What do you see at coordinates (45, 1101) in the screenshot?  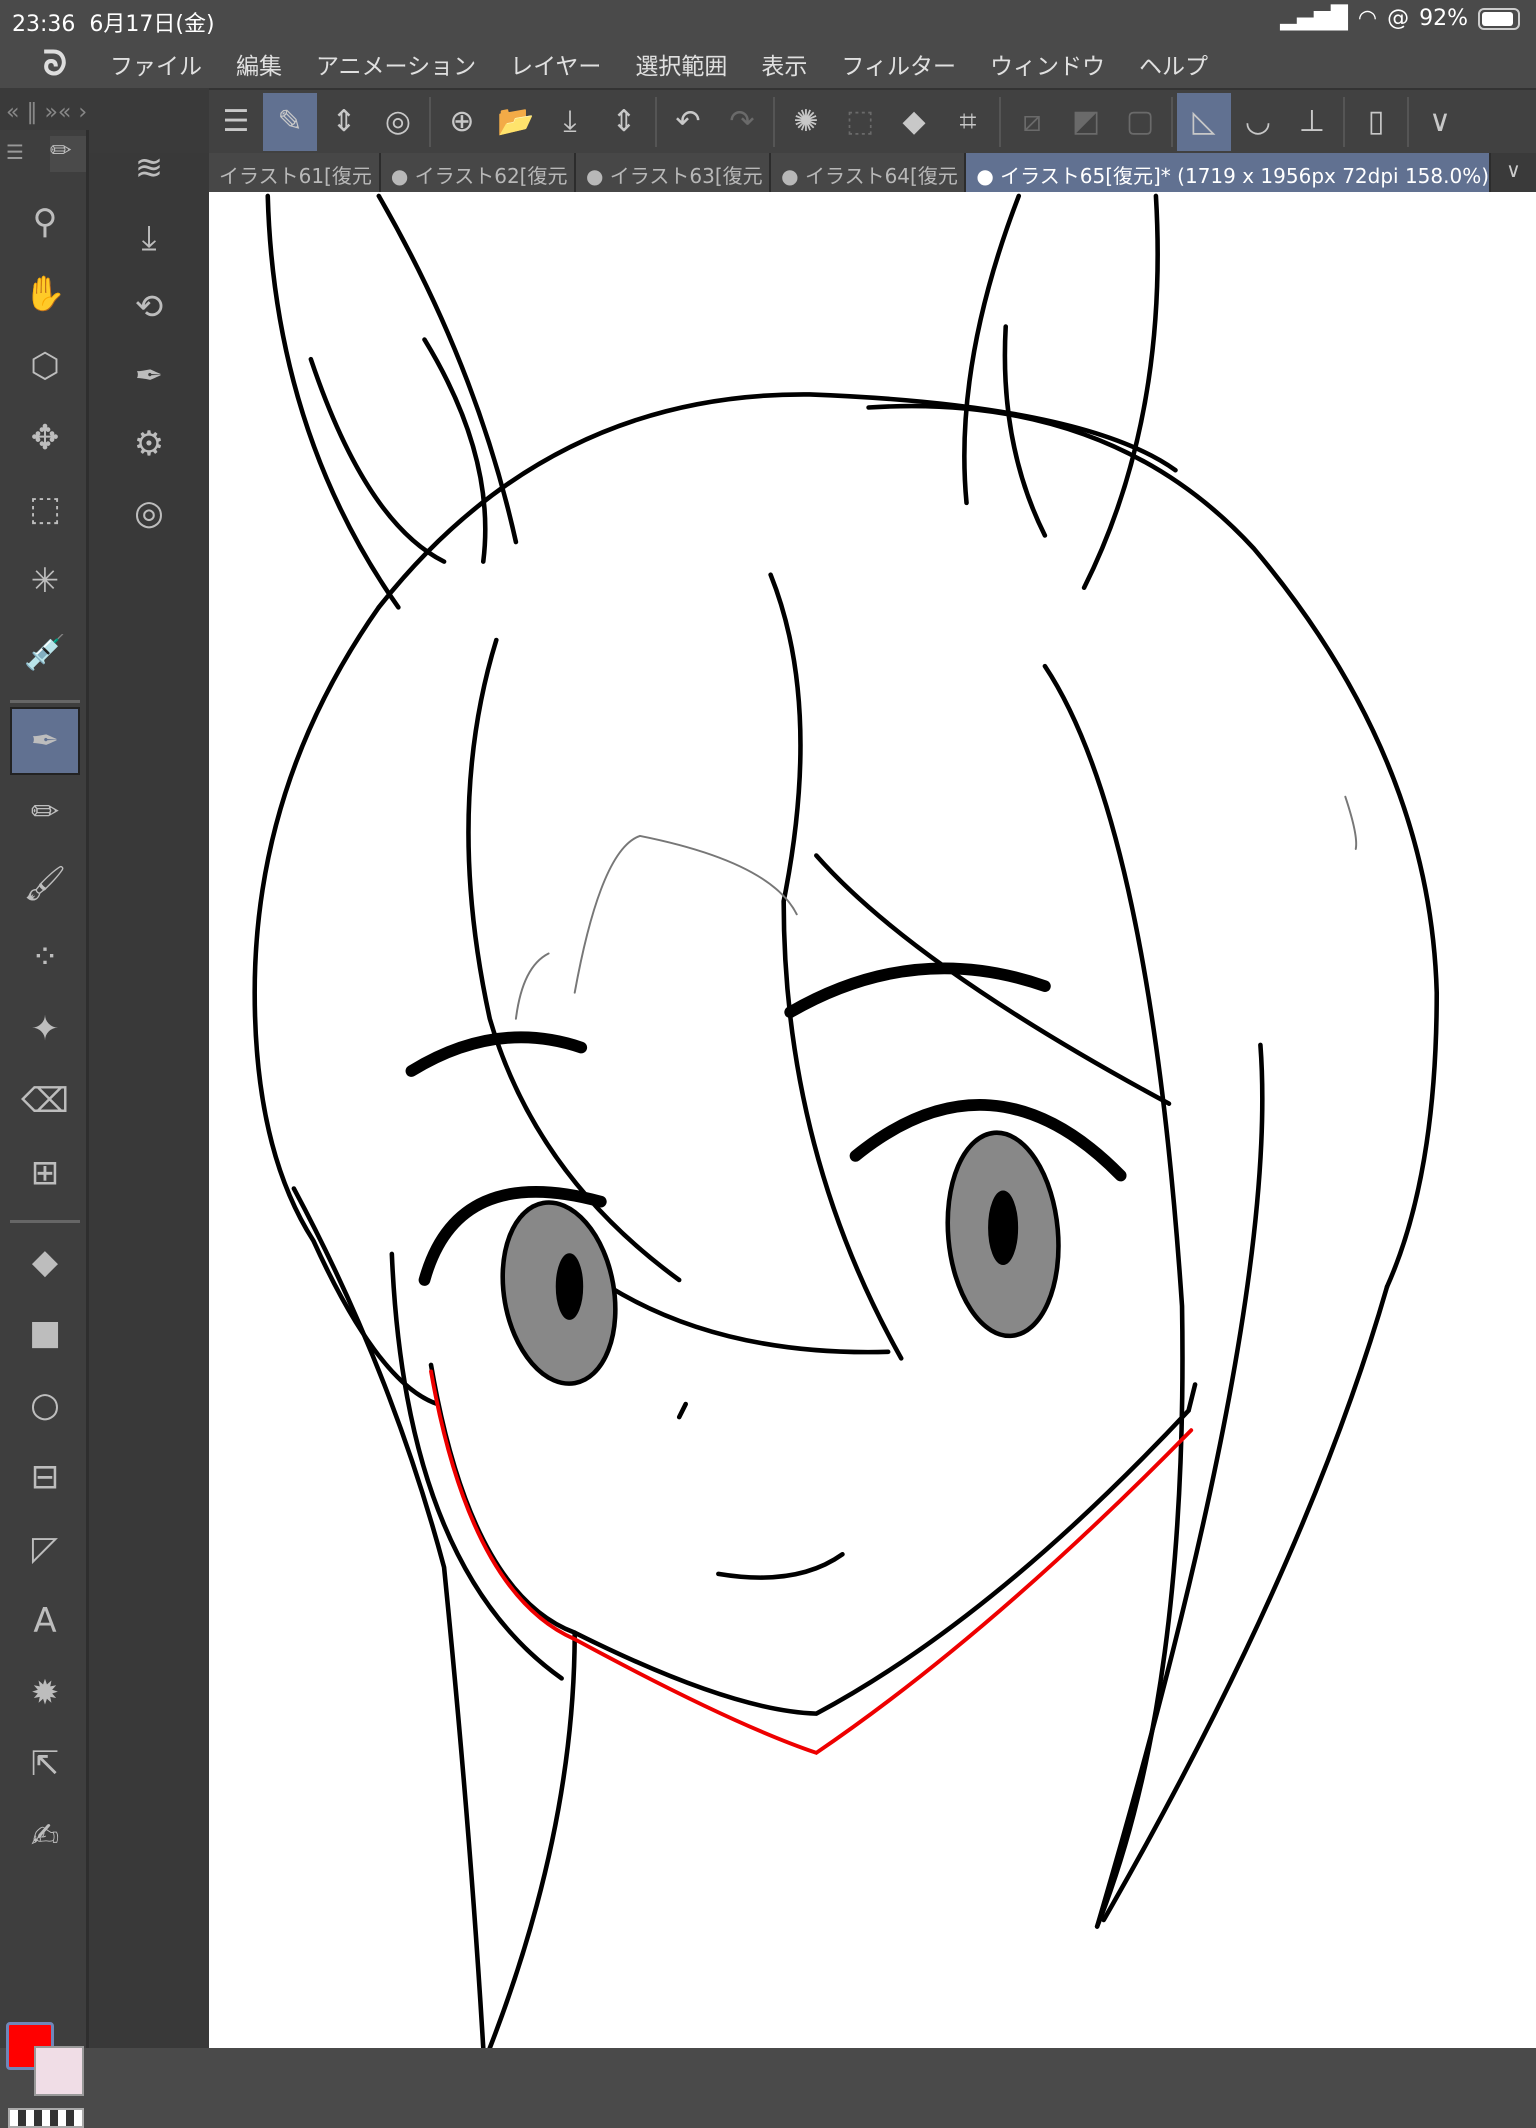 I see `tool-eraser-icon: ⌫` at bounding box center [45, 1101].